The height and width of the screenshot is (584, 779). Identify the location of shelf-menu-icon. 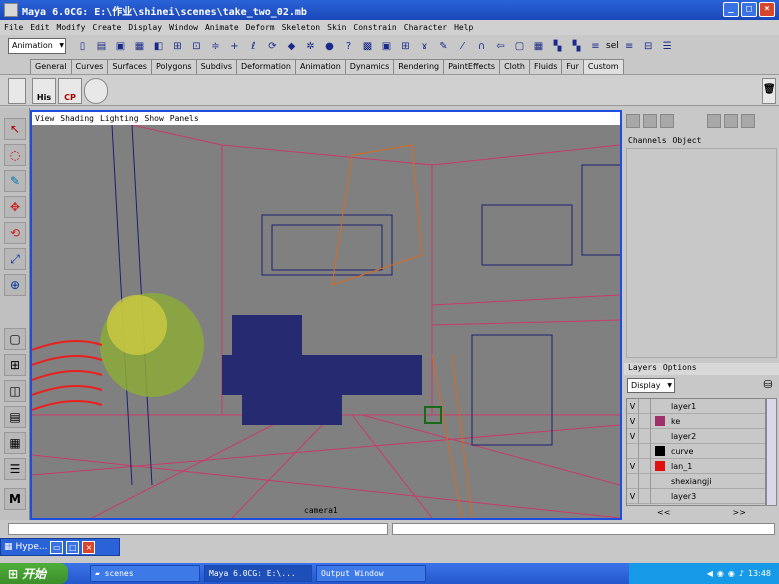
(17, 91).